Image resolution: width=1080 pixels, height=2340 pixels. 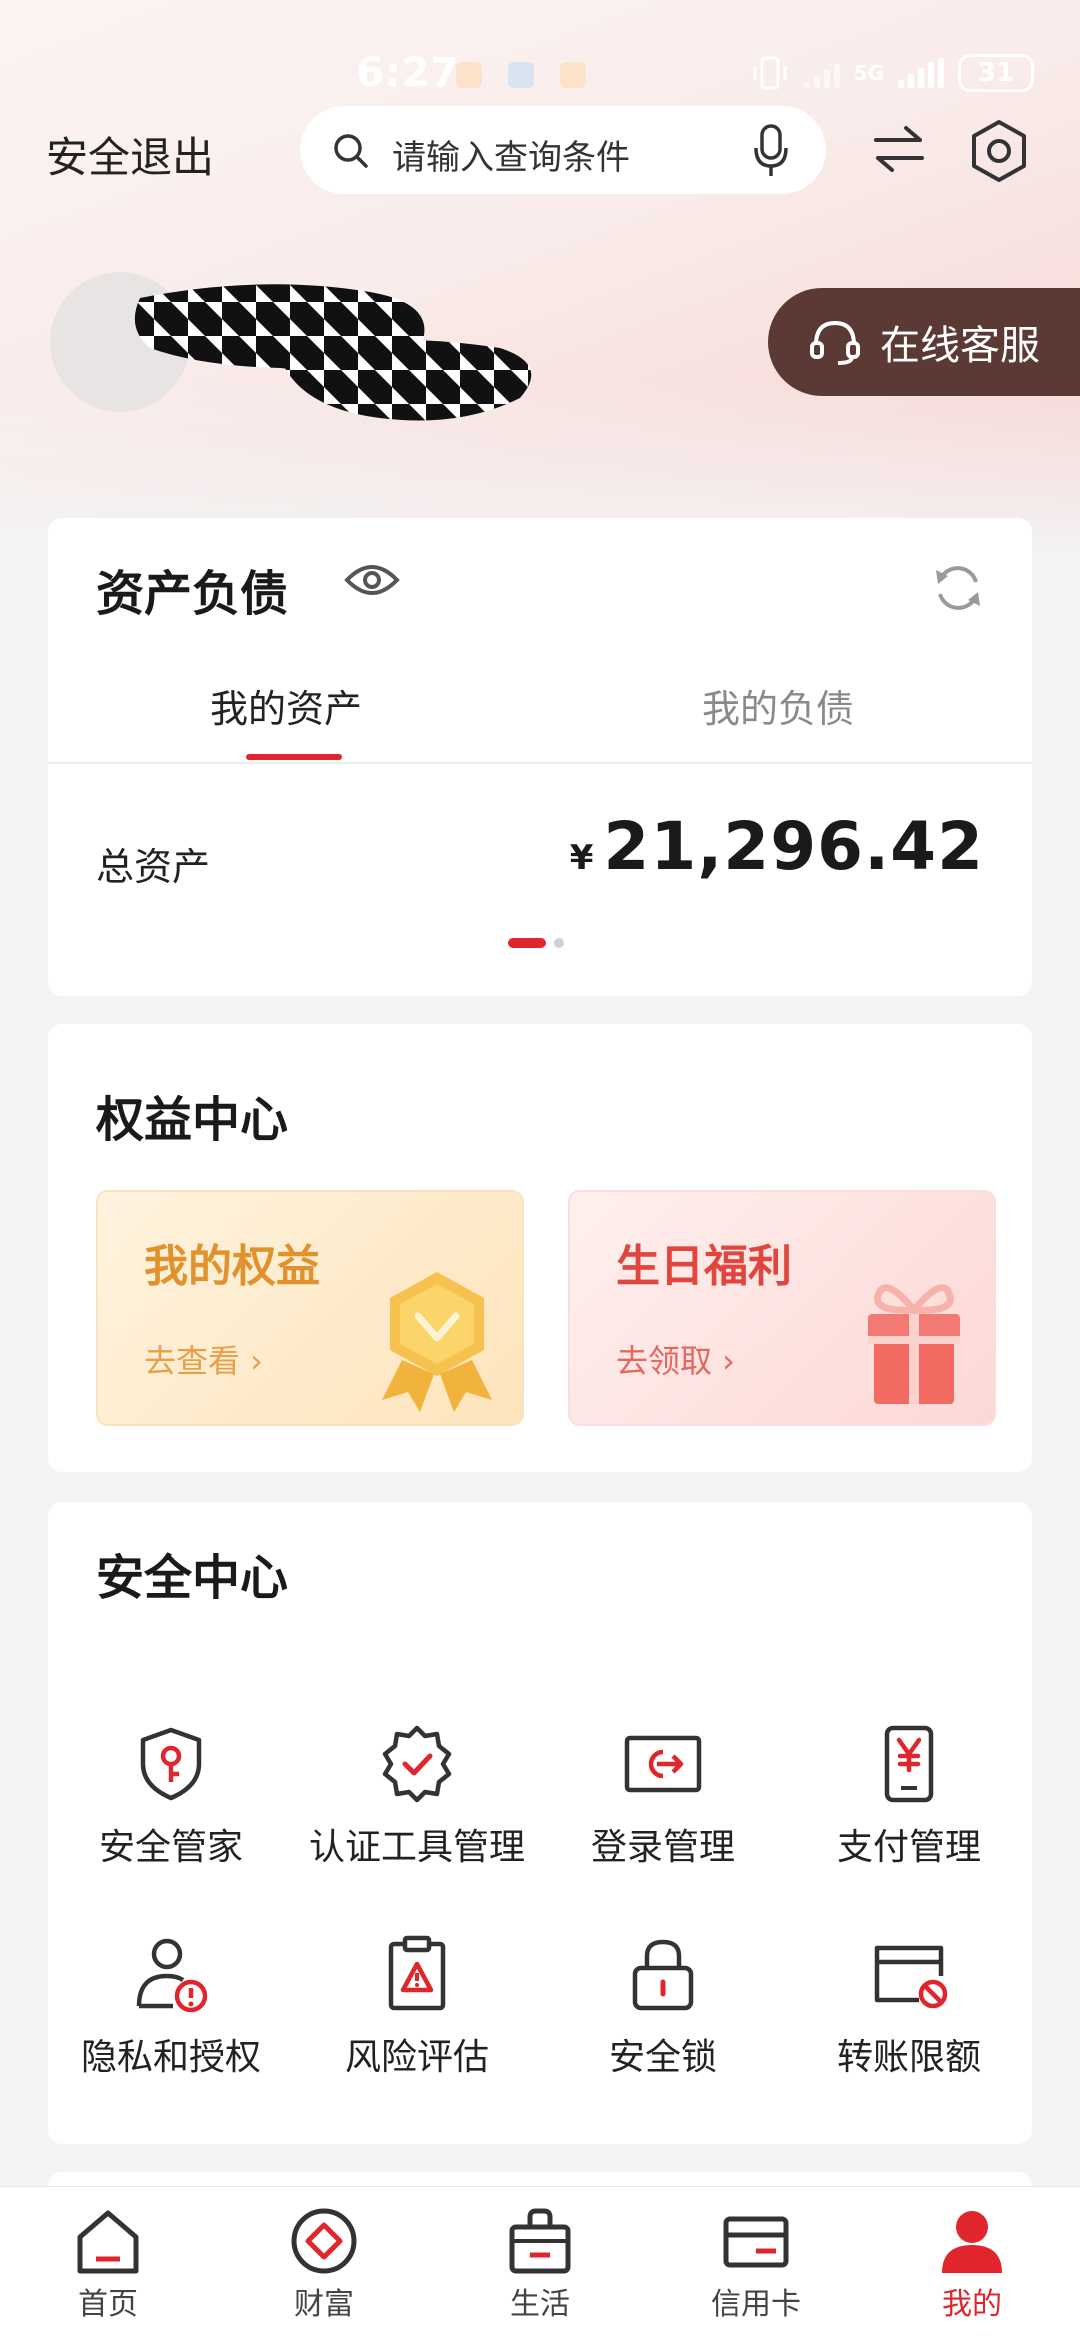 I want to click on security-title: 安全中心, so click(x=192, y=1578).